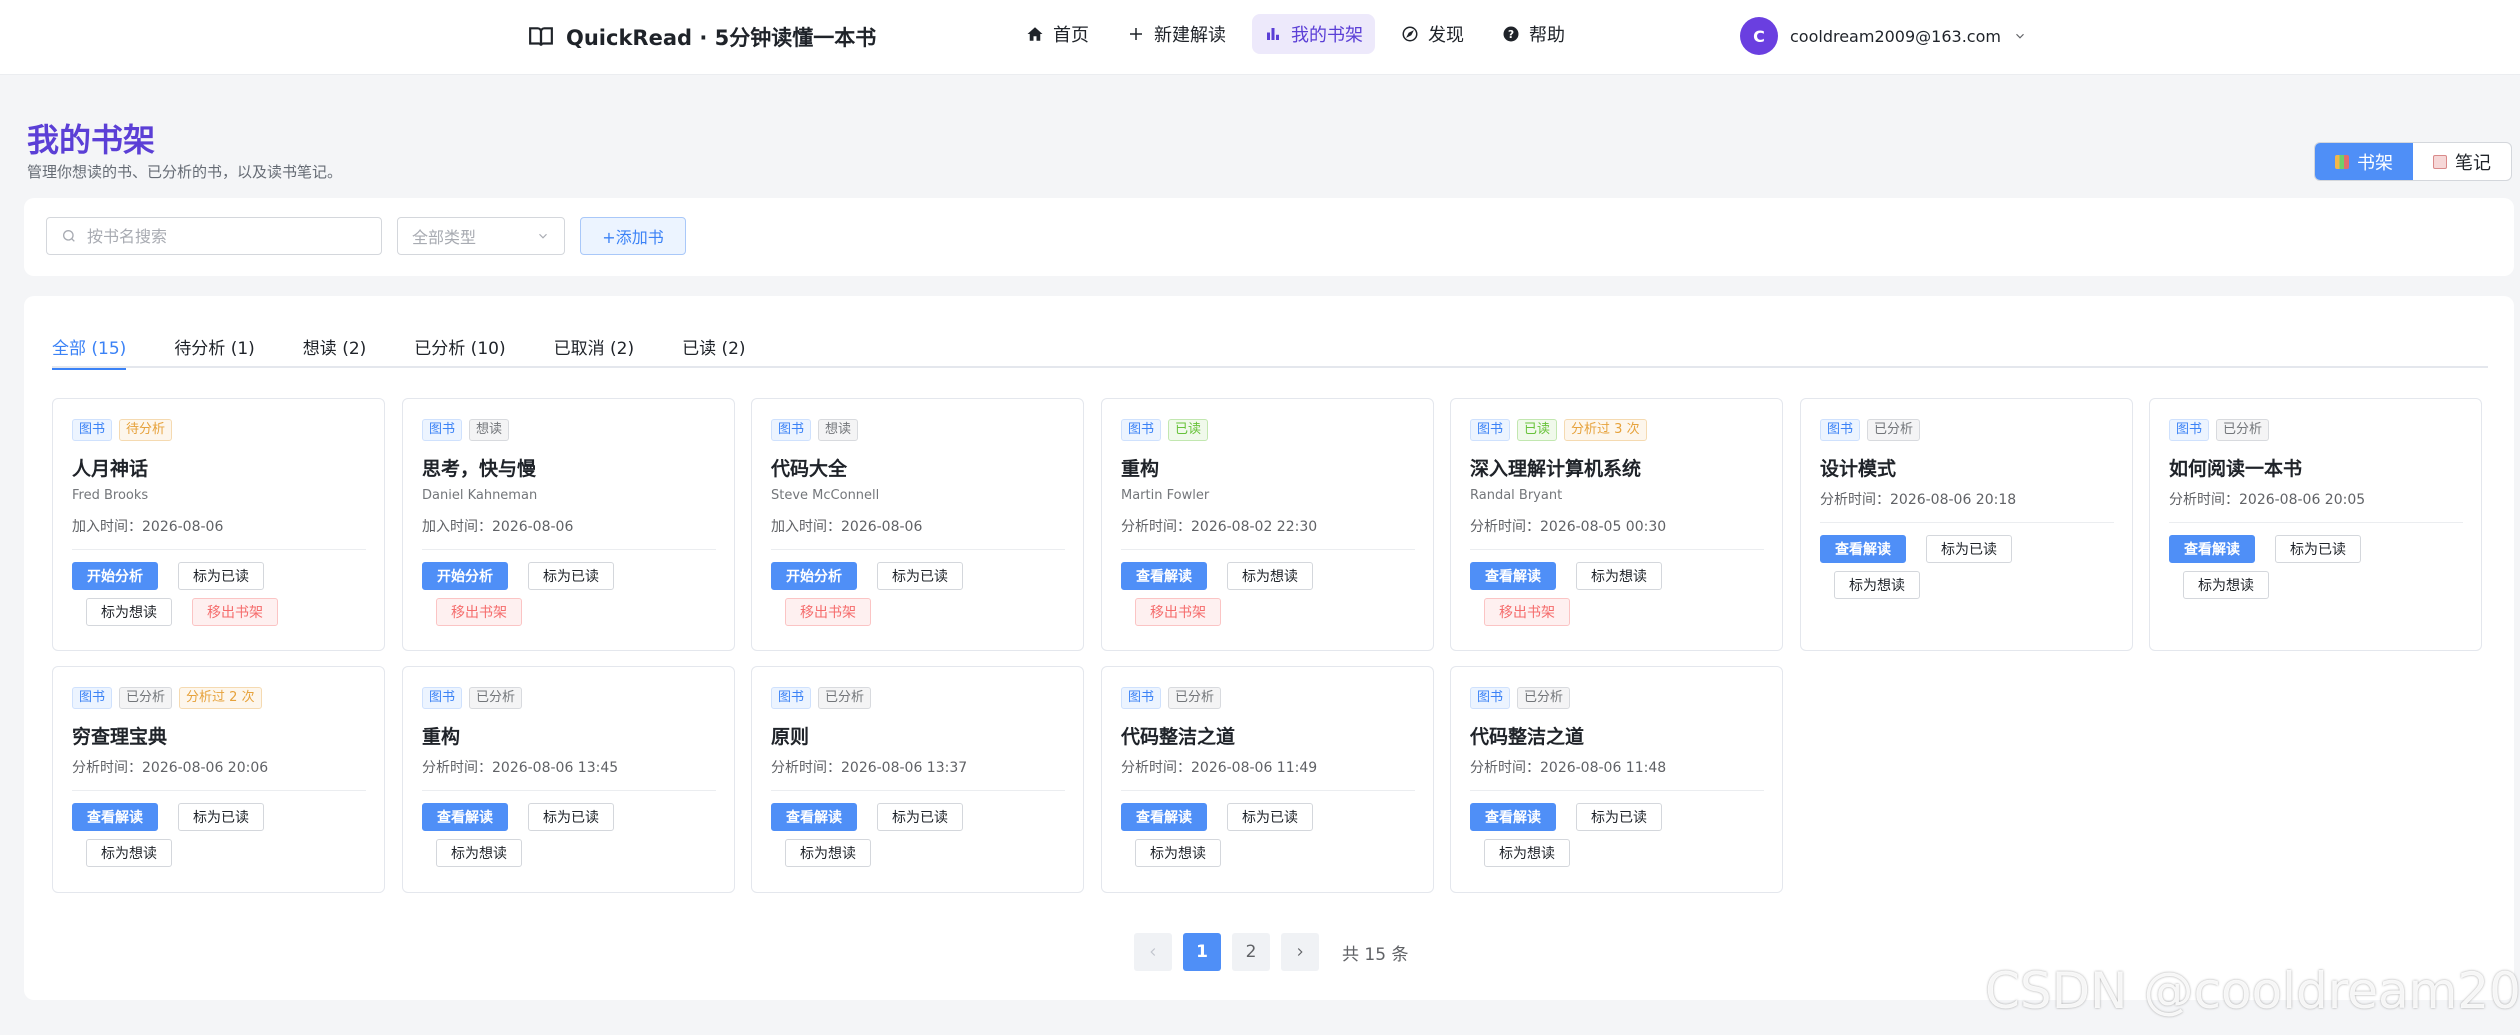 This screenshot has height=1035, width=2520. I want to click on tab-cancelled: 已取消 (2), so click(604, 351).